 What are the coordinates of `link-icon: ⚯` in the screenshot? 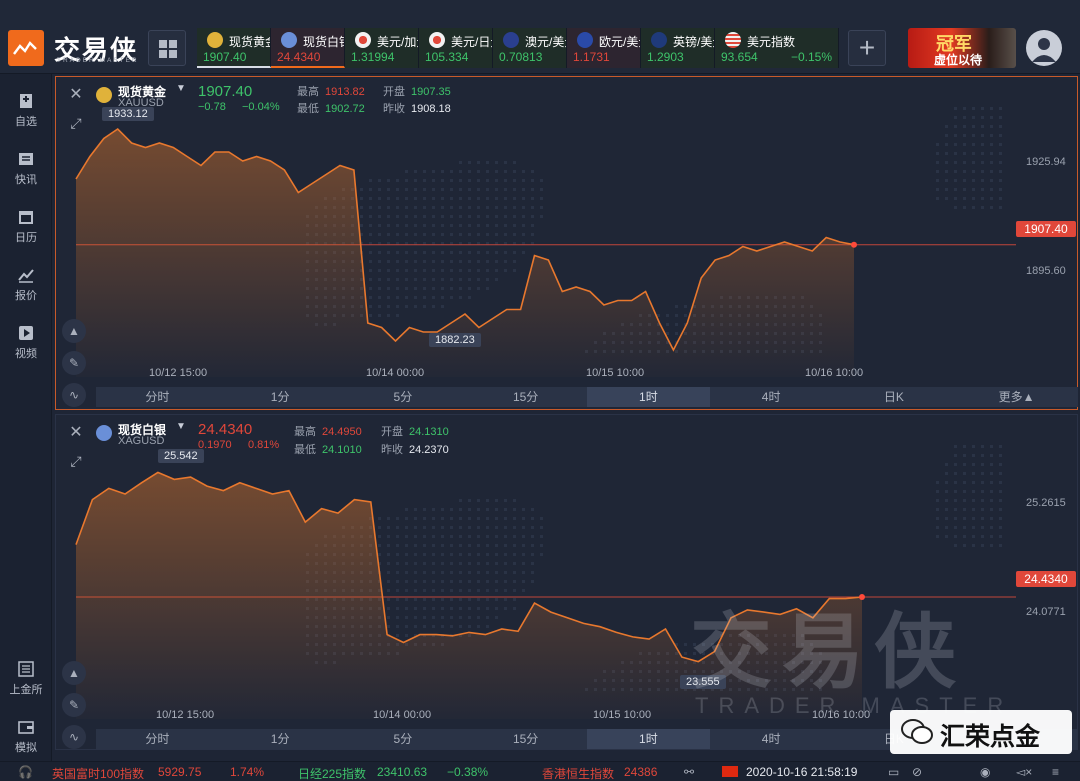 It's located at (689, 772).